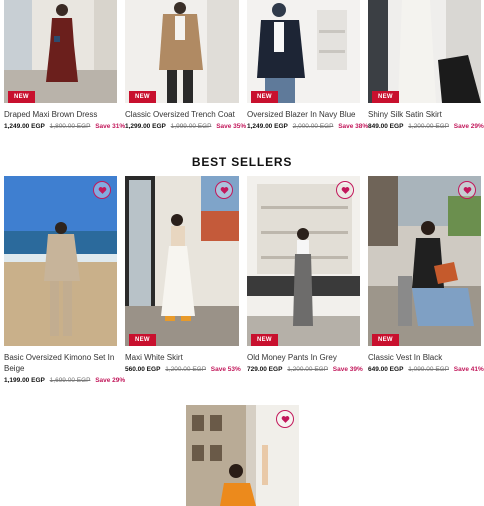  What do you see at coordinates (242, 162) in the screenshot?
I see `best-sellers-title: BEST SELLERS` at bounding box center [242, 162].